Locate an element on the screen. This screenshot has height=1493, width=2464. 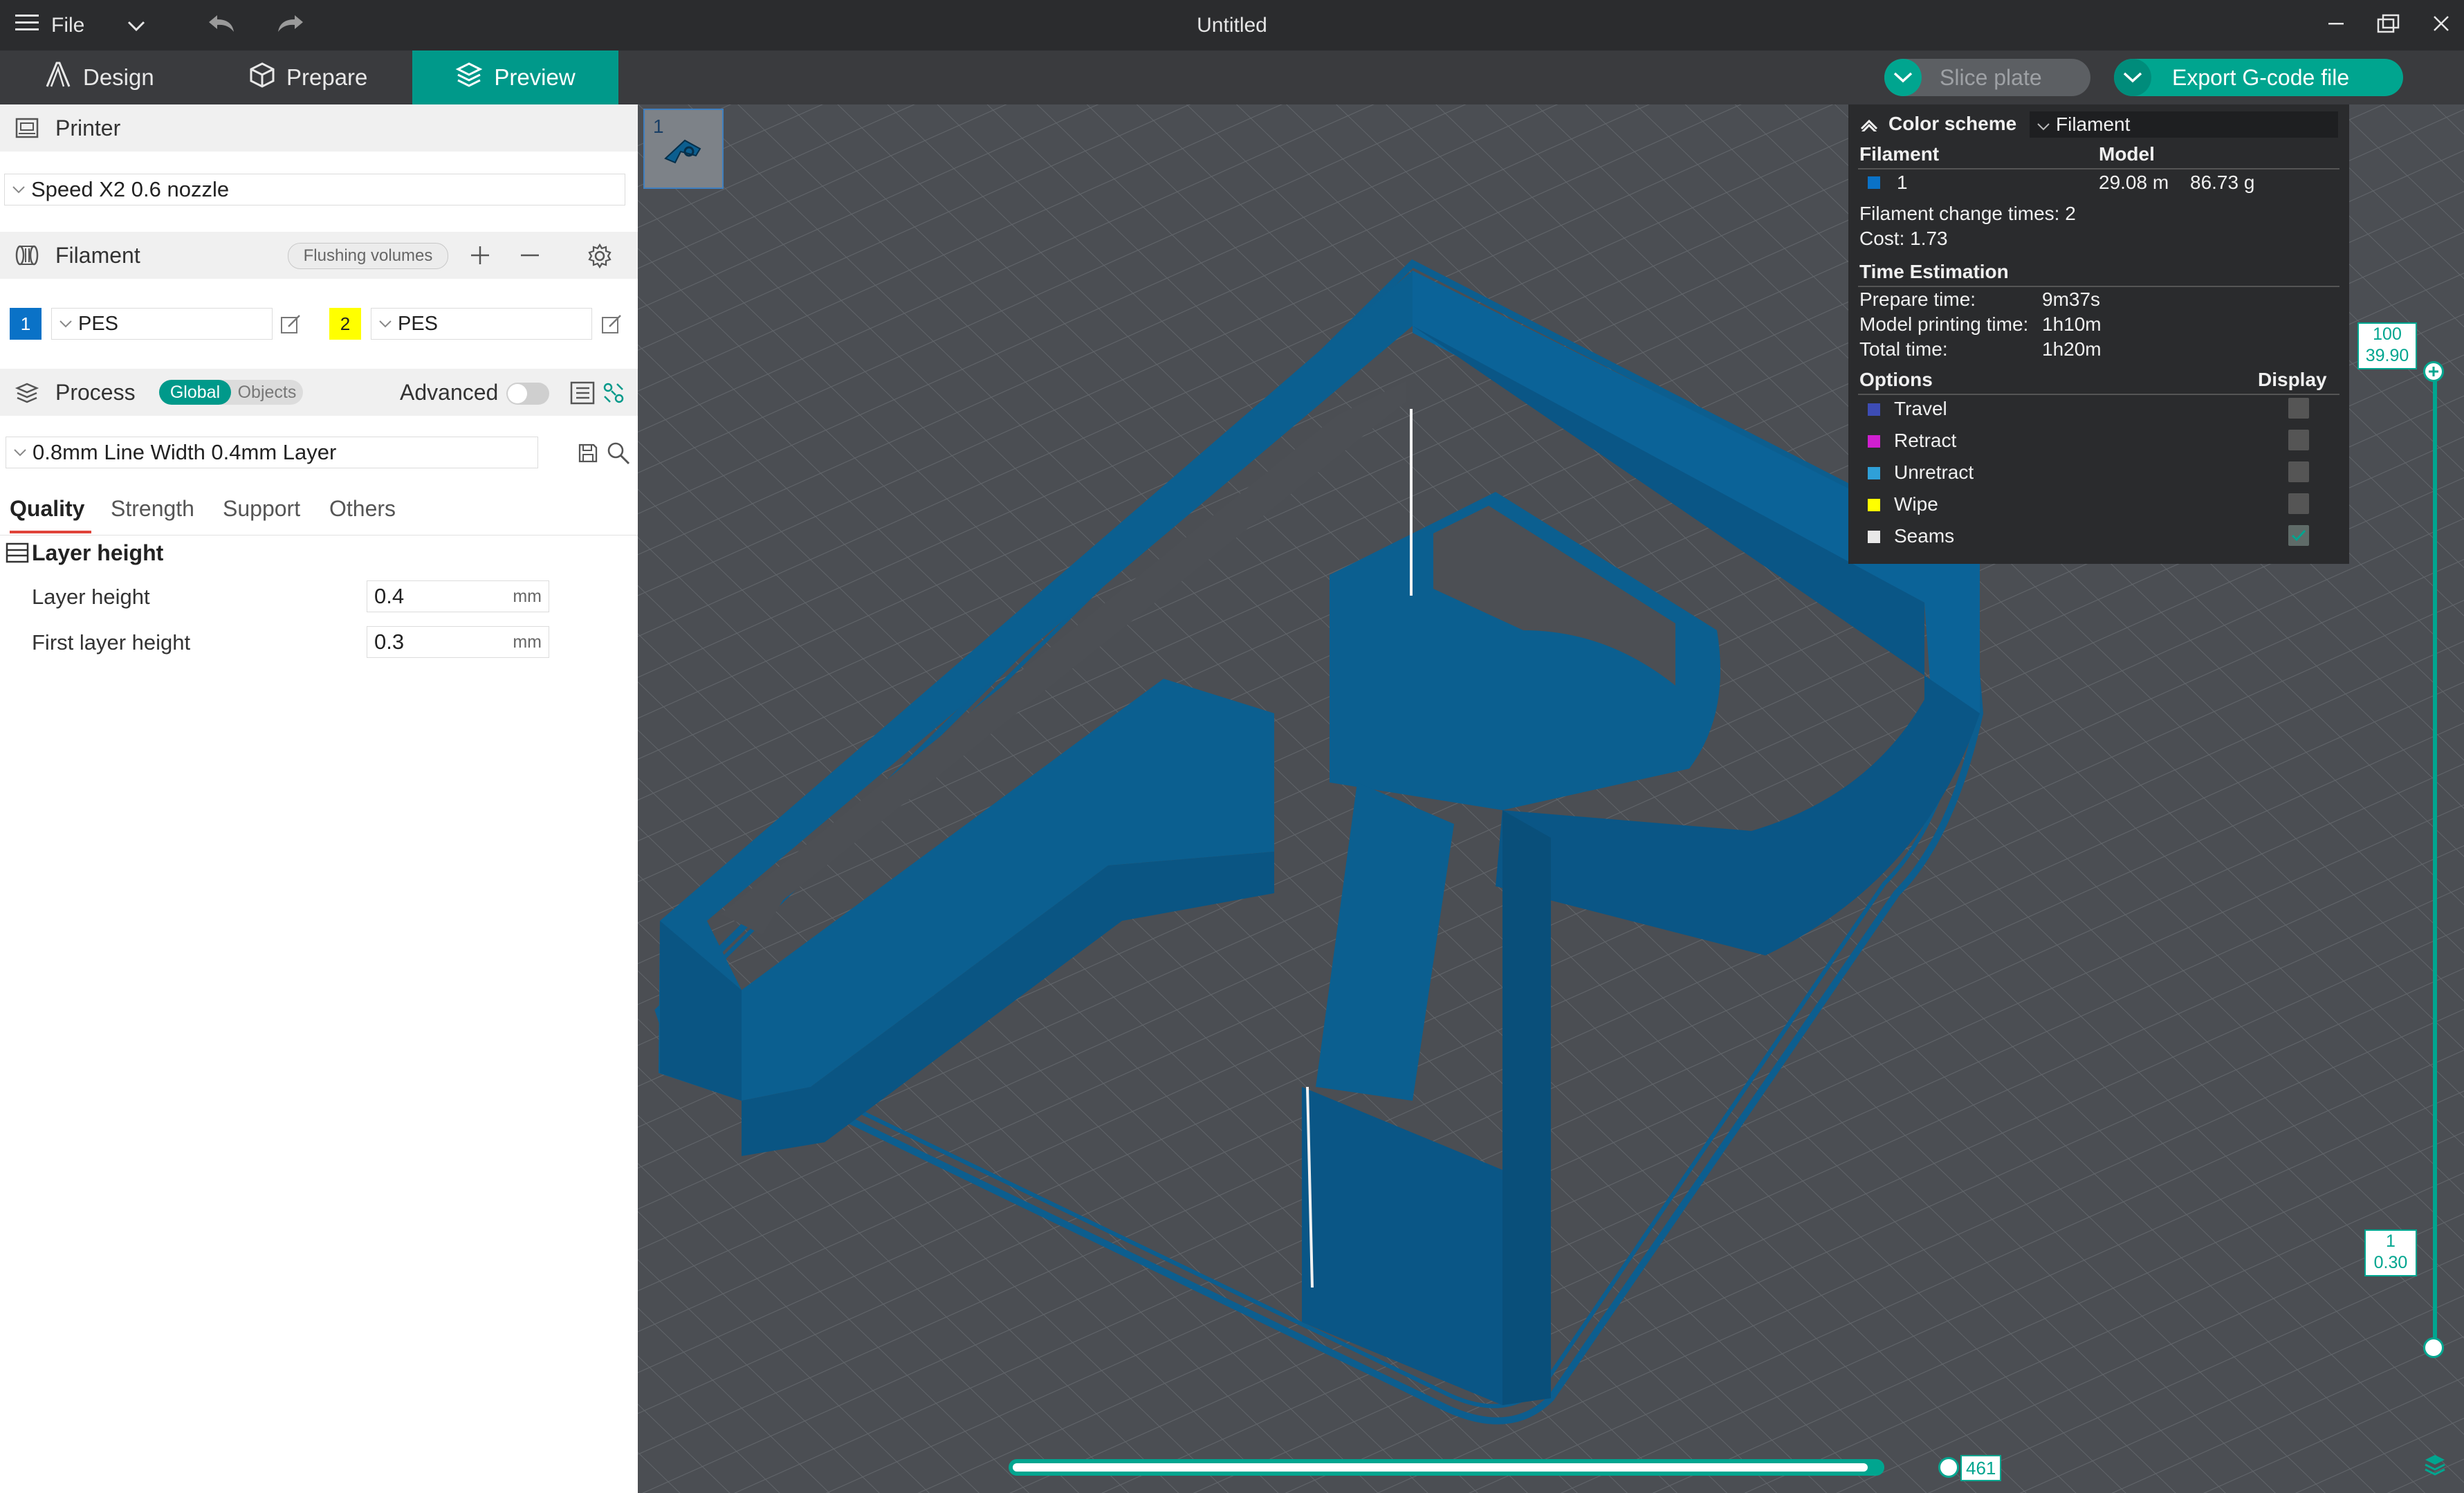
printer-select-value: Speed X2 0.6 nozzle is located at coordinates (130, 189).